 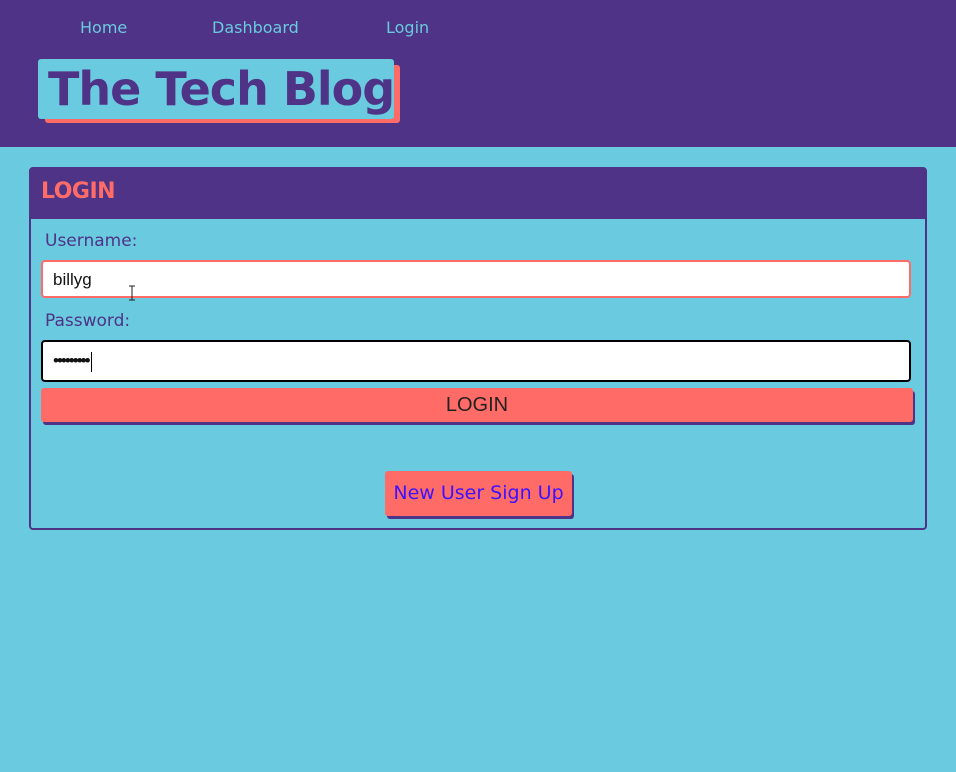 What do you see at coordinates (88, 321) in the screenshot?
I see `password-label: Password:` at bounding box center [88, 321].